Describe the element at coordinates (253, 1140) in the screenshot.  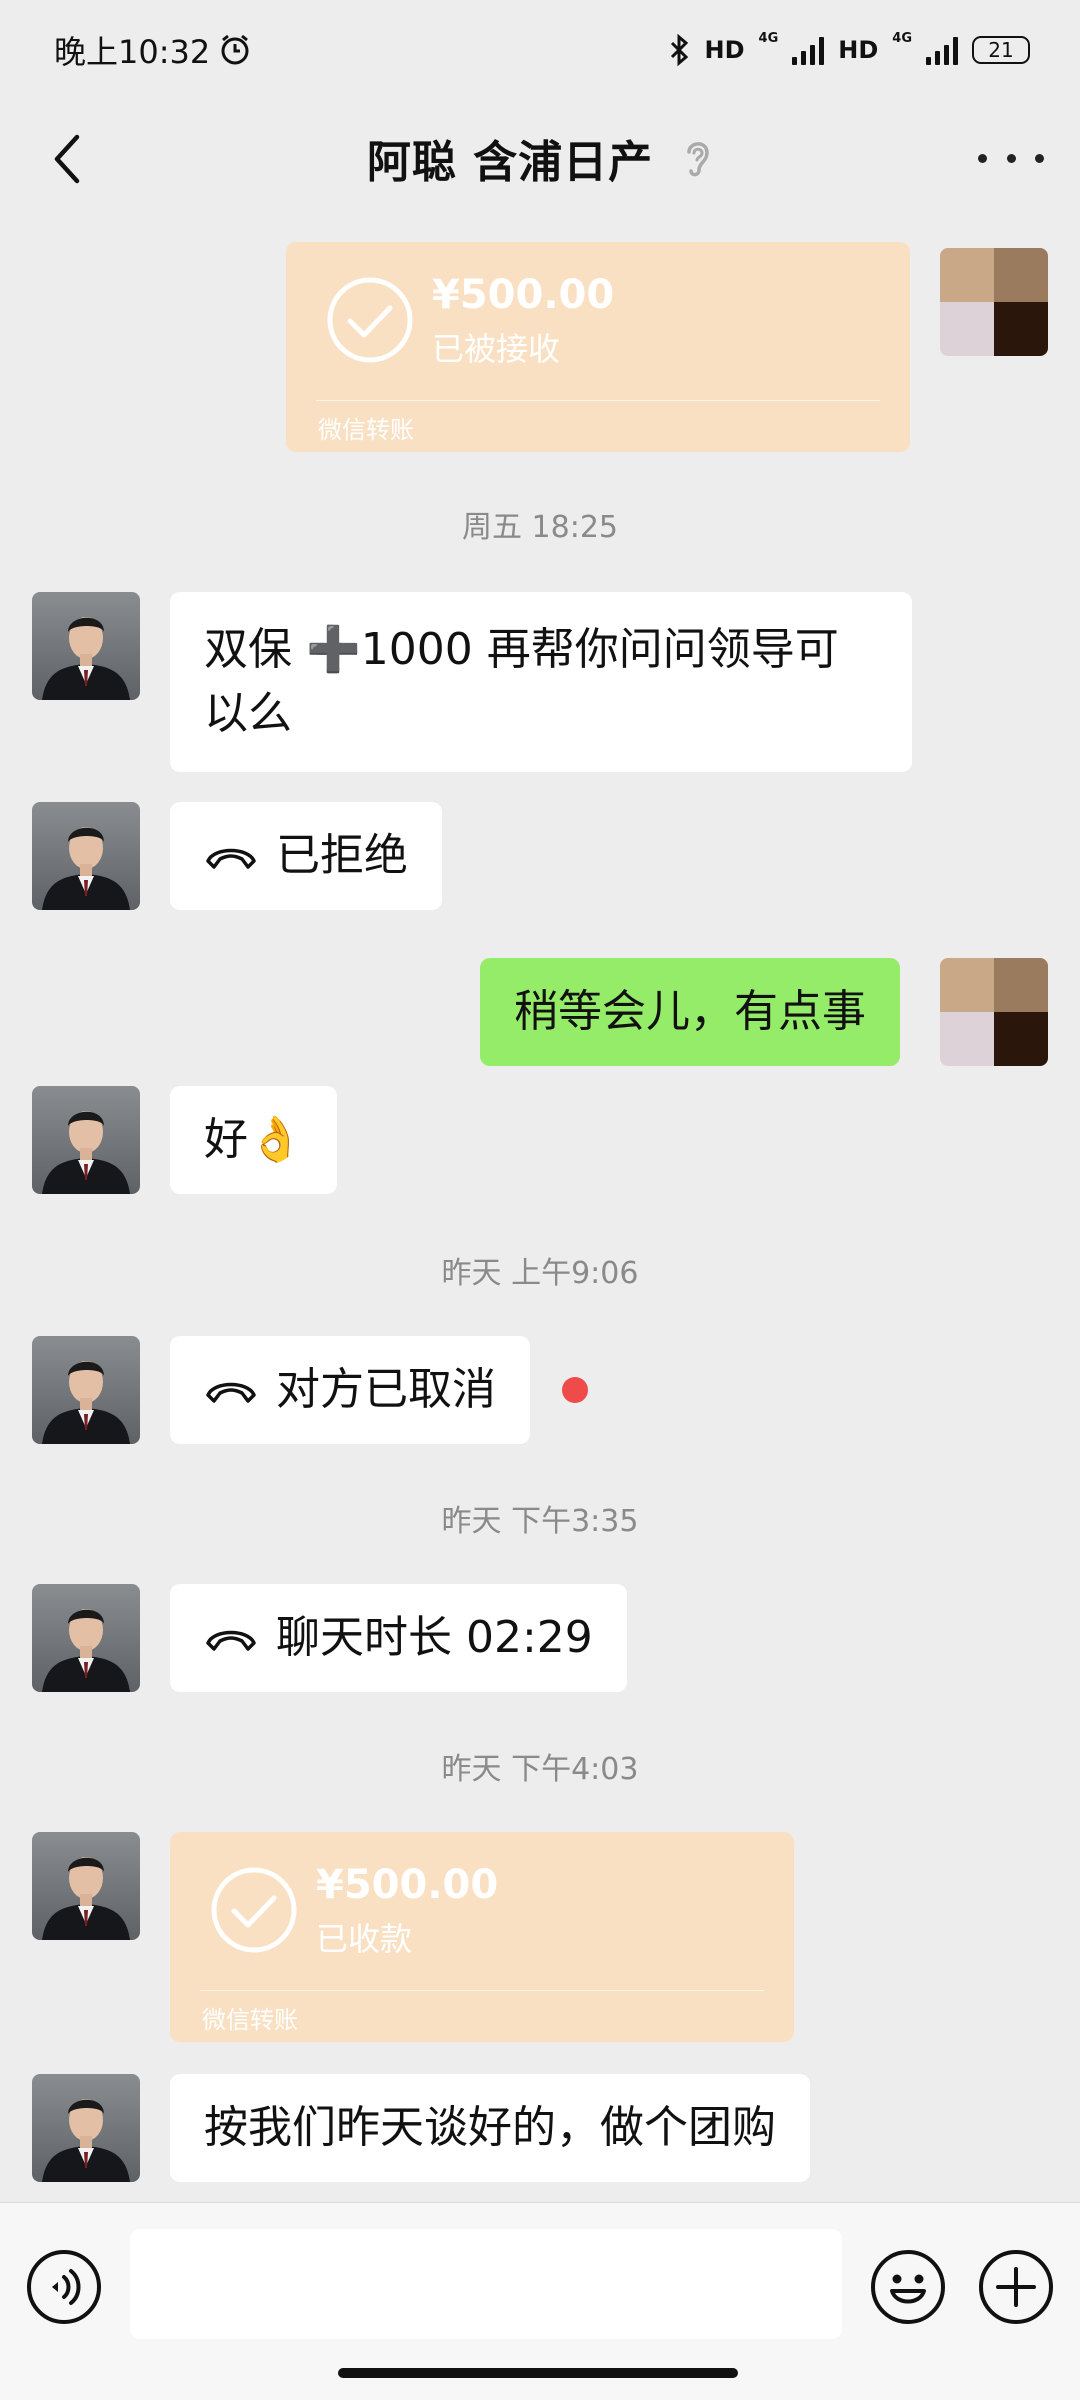
I see `message-bubble: 好👌` at that location.